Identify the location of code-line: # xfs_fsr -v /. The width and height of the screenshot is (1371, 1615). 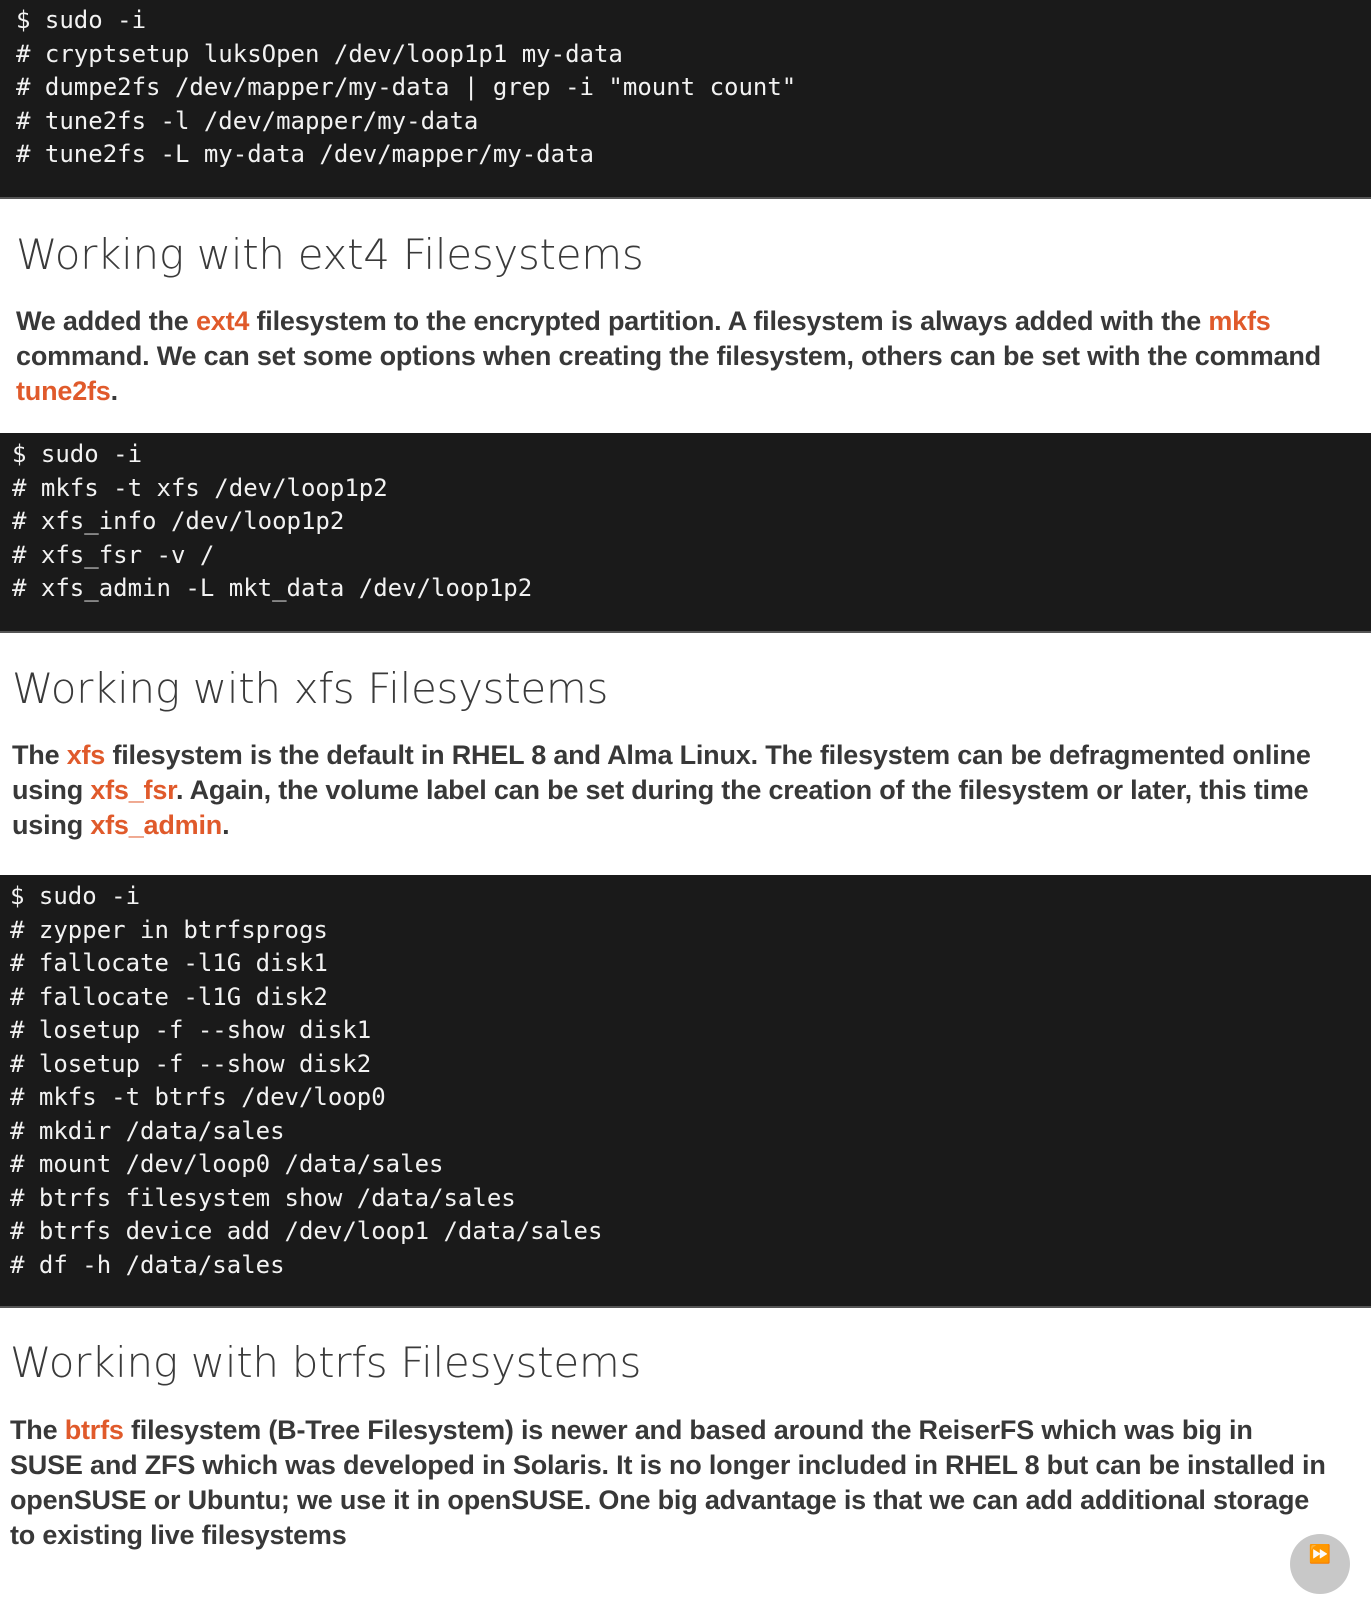
(113, 554).